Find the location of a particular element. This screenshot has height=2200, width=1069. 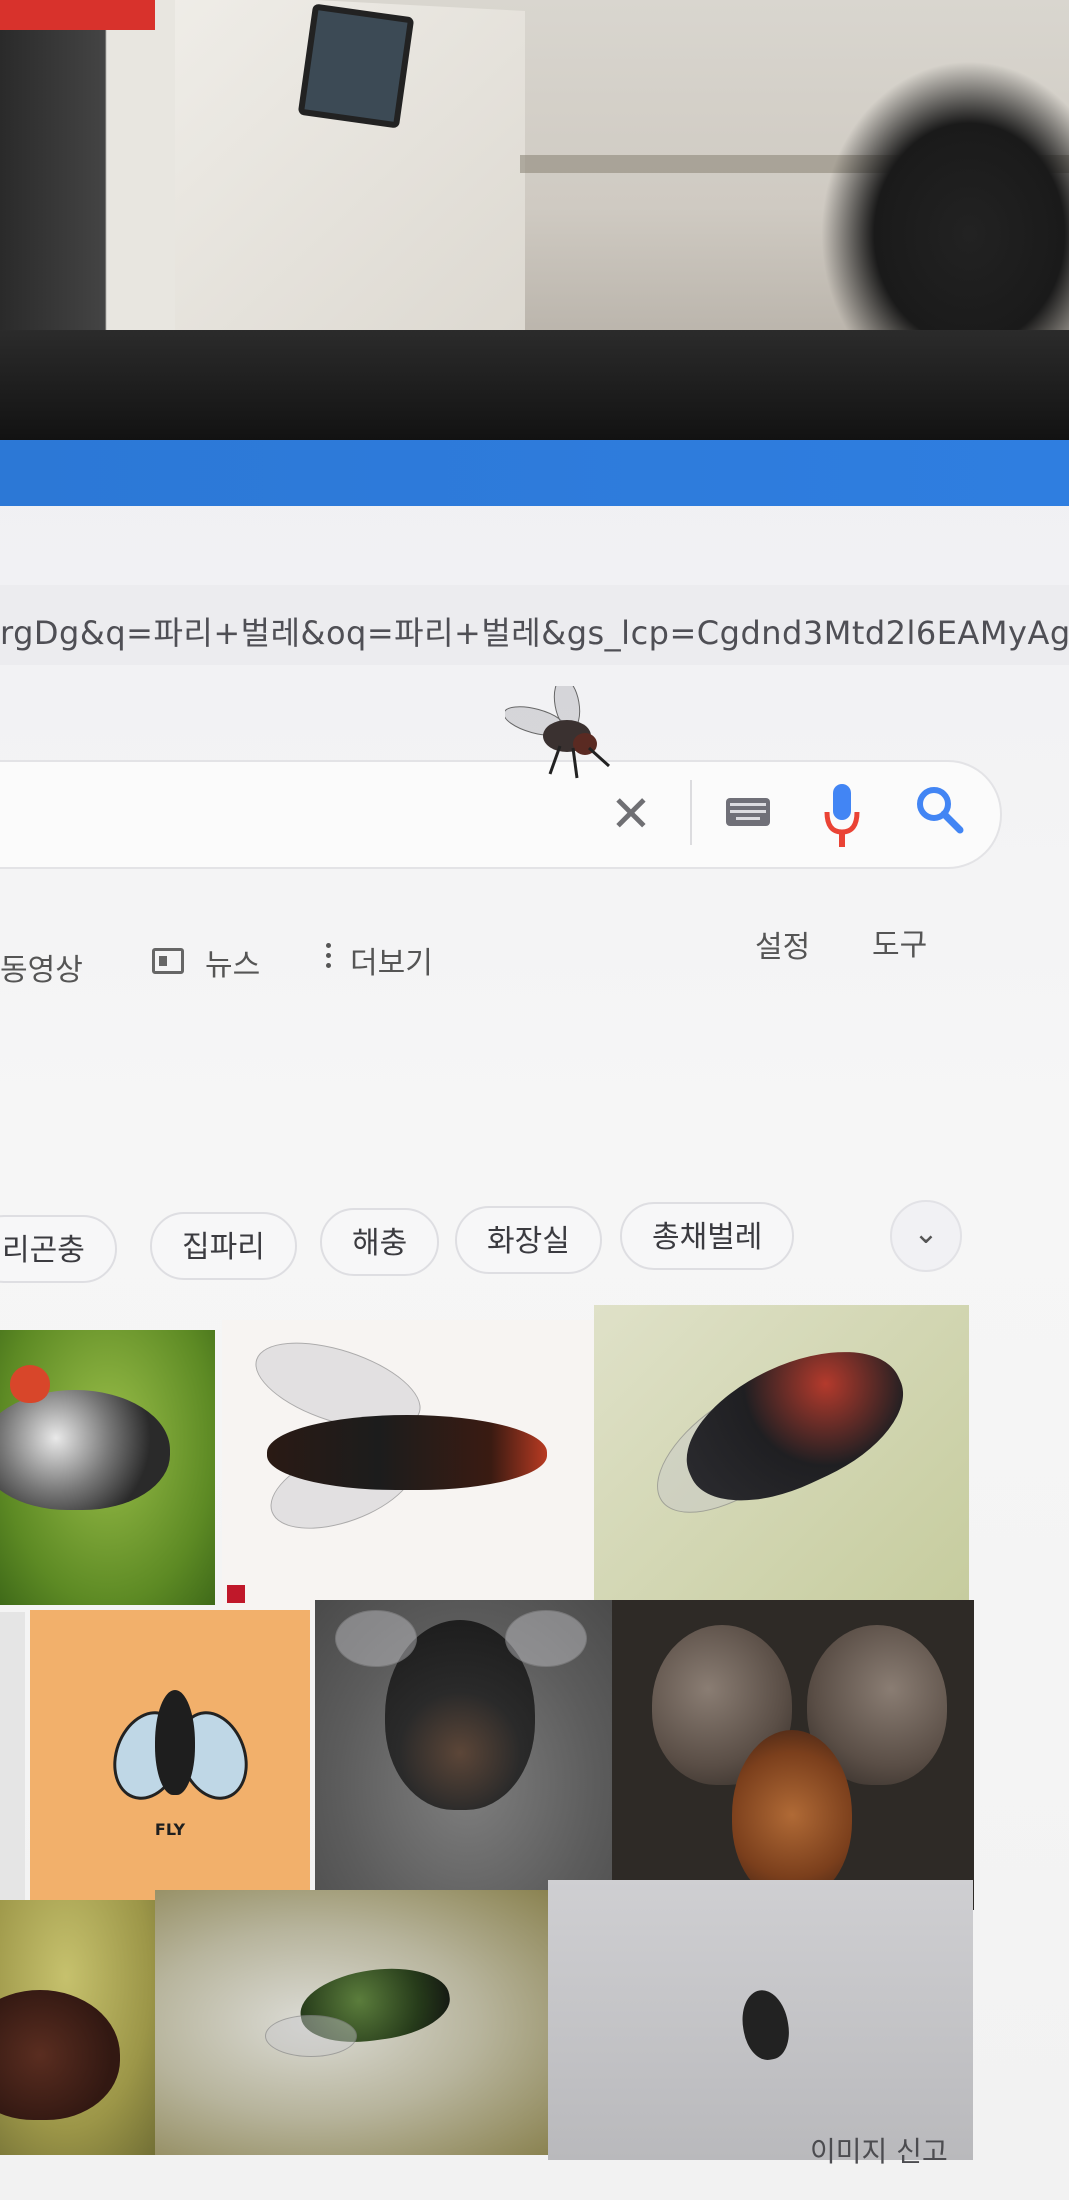

dark-gadget is located at coordinates (944, 202).